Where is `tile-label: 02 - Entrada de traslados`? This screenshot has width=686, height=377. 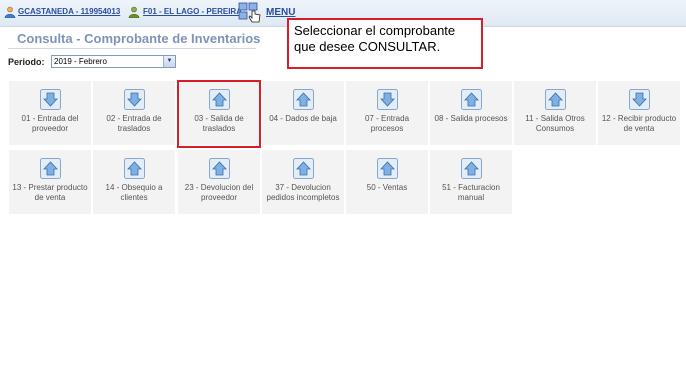 tile-label: 02 - Entrada de traslados is located at coordinates (134, 123).